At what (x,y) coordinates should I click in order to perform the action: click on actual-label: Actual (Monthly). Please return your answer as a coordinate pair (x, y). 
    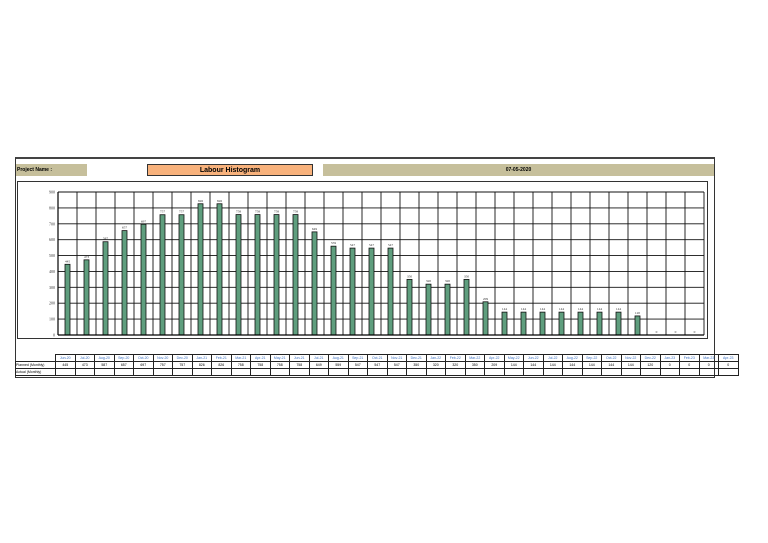
    Looking at the image, I should click on (35, 372).